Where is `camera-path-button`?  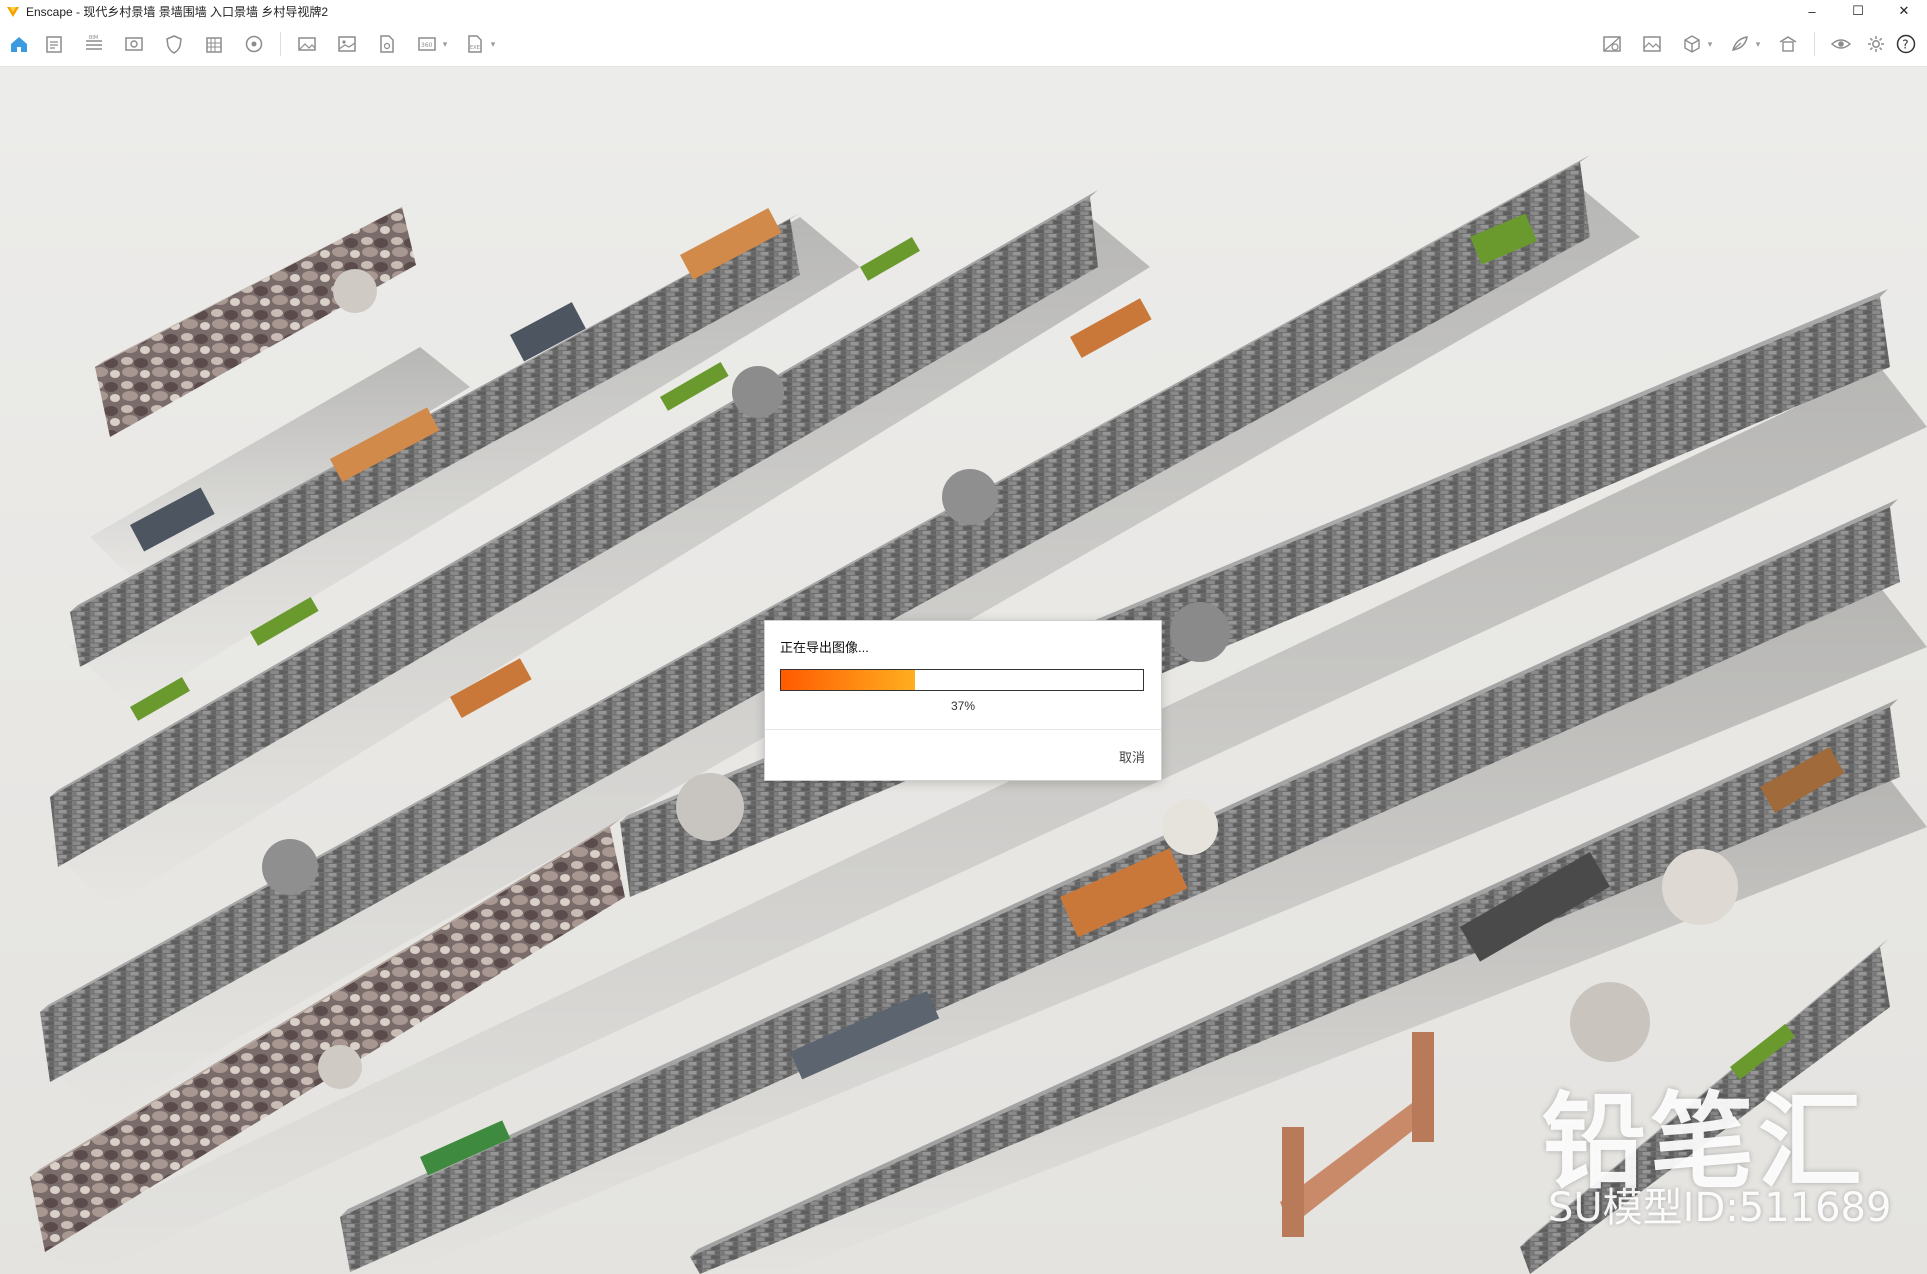 camera-path-button is located at coordinates (254, 44).